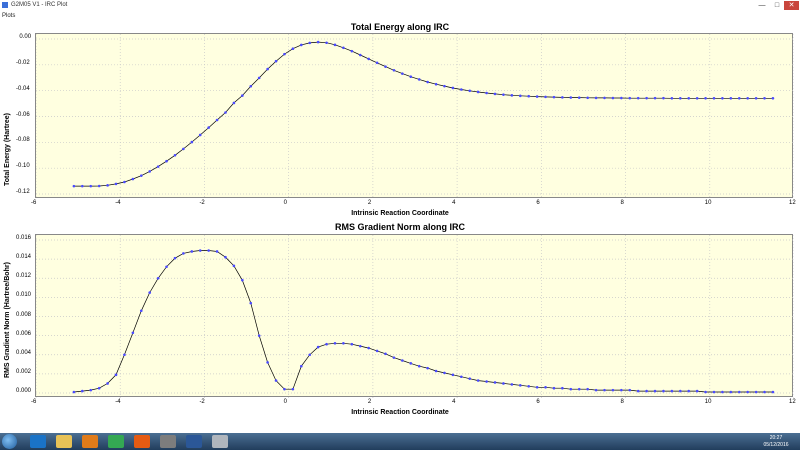 Image resolution: width=800 pixels, height=450 pixels. What do you see at coordinates (791, 5) in the screenshot?
I see `close-icon: ✕` at bounding box center [791, 5].